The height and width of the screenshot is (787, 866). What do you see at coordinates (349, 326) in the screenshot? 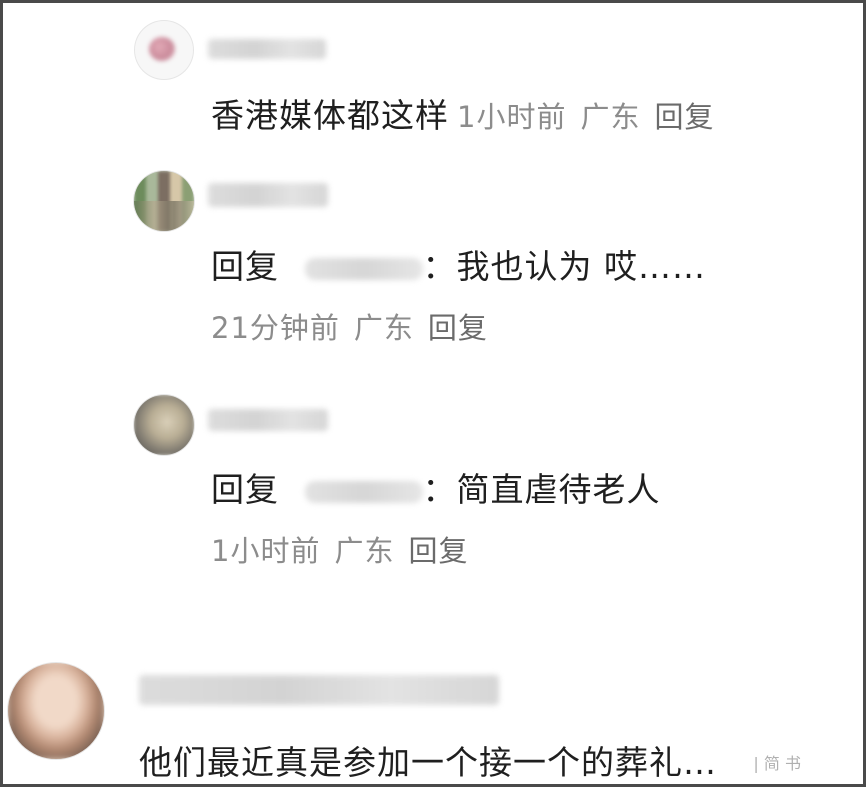
I see `comment-meta: 21分钟前 广东 回复` at bounding box center [349, 326].